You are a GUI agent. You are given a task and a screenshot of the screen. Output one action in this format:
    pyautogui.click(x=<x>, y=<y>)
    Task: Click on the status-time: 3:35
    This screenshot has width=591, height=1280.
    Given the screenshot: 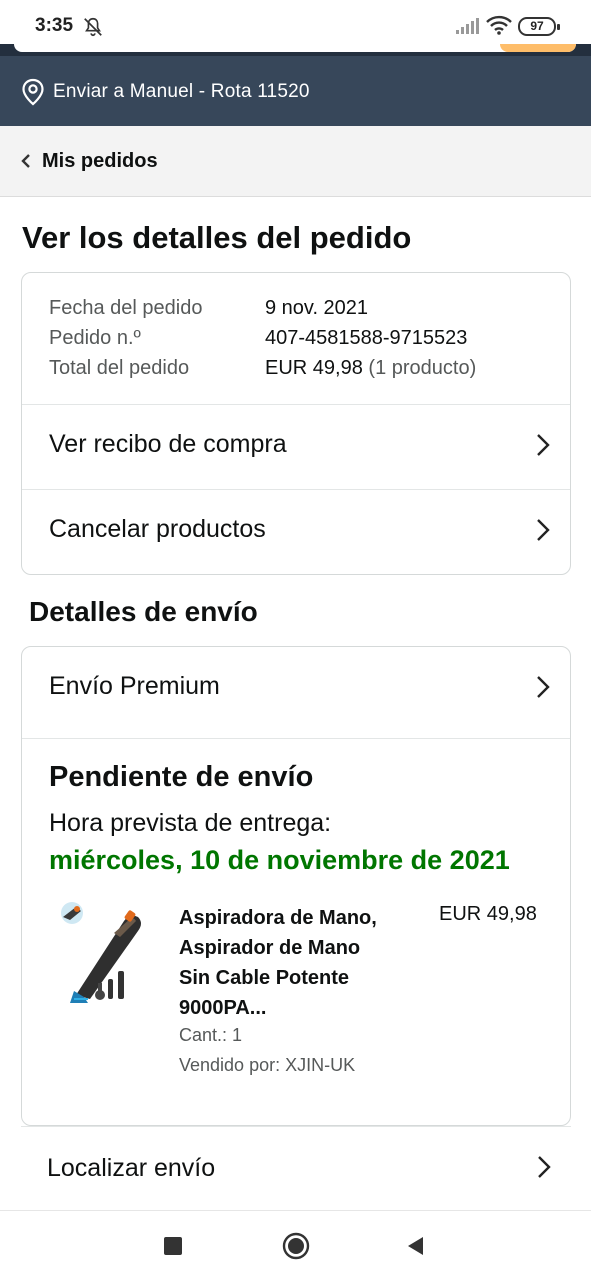 What is the action you would take?
    pyautogui.click(x=54, y=25)
    